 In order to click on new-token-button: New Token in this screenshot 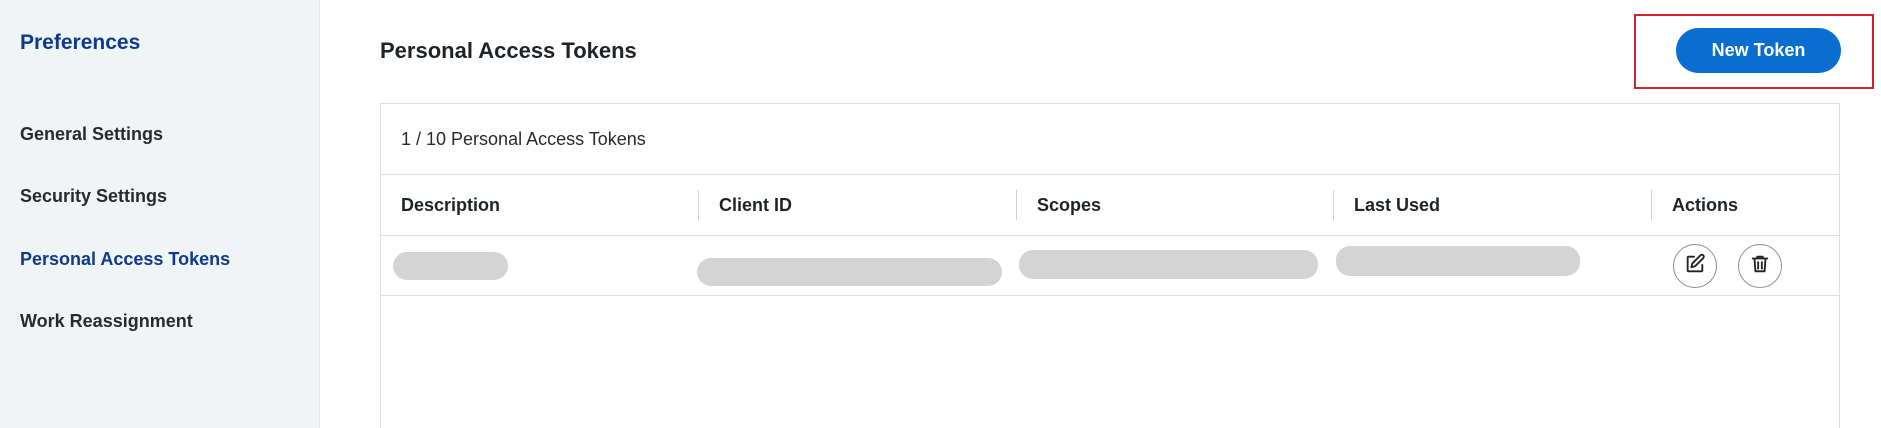, I will do `click(1758, 50)`.